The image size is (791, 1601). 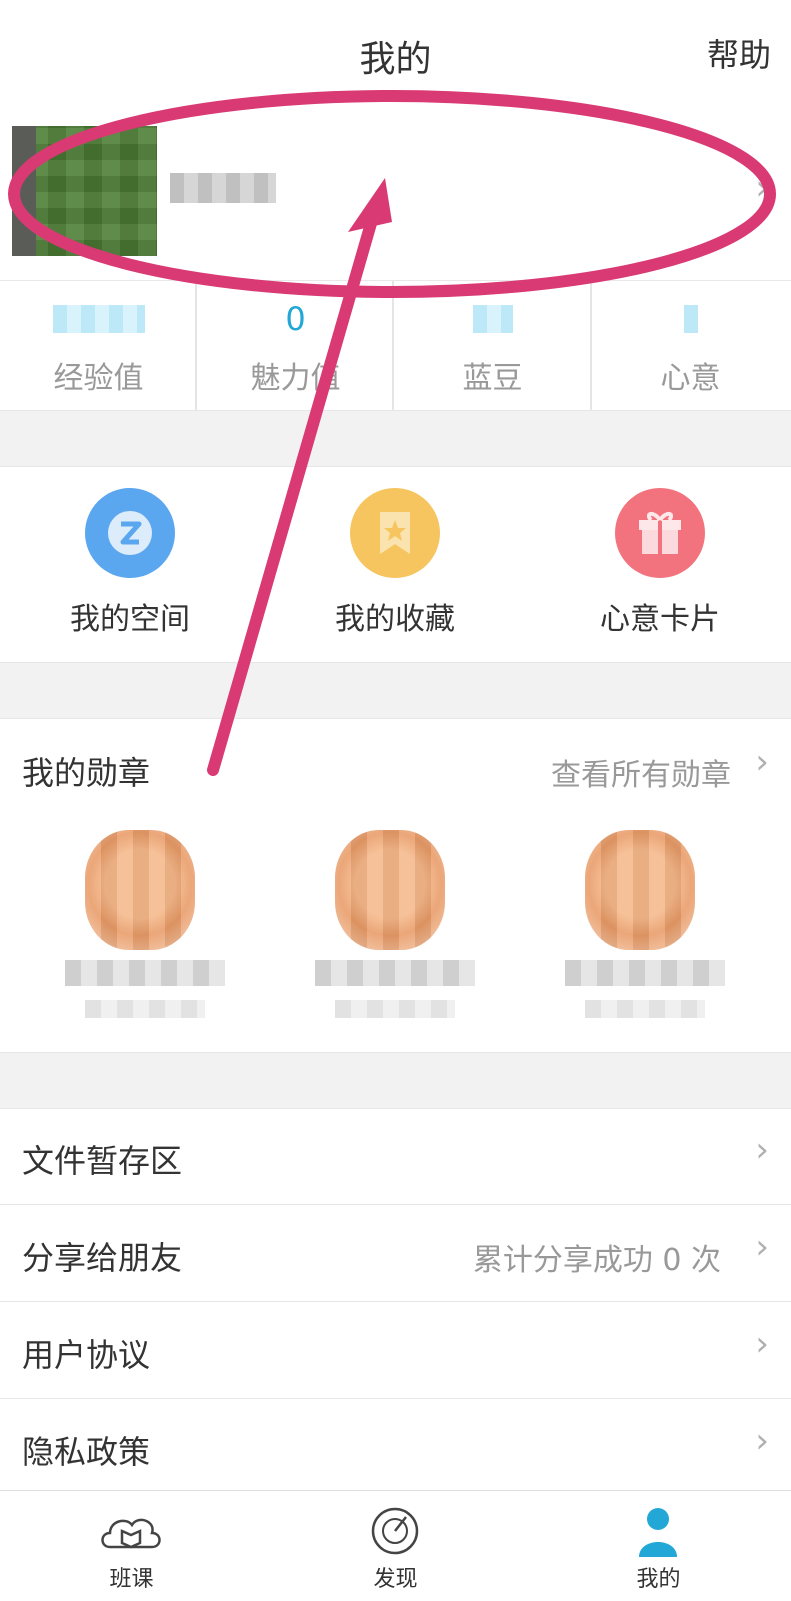 I want to click on share-count-text: 累计分享成功 0 次, so click(x=596, y=1260).